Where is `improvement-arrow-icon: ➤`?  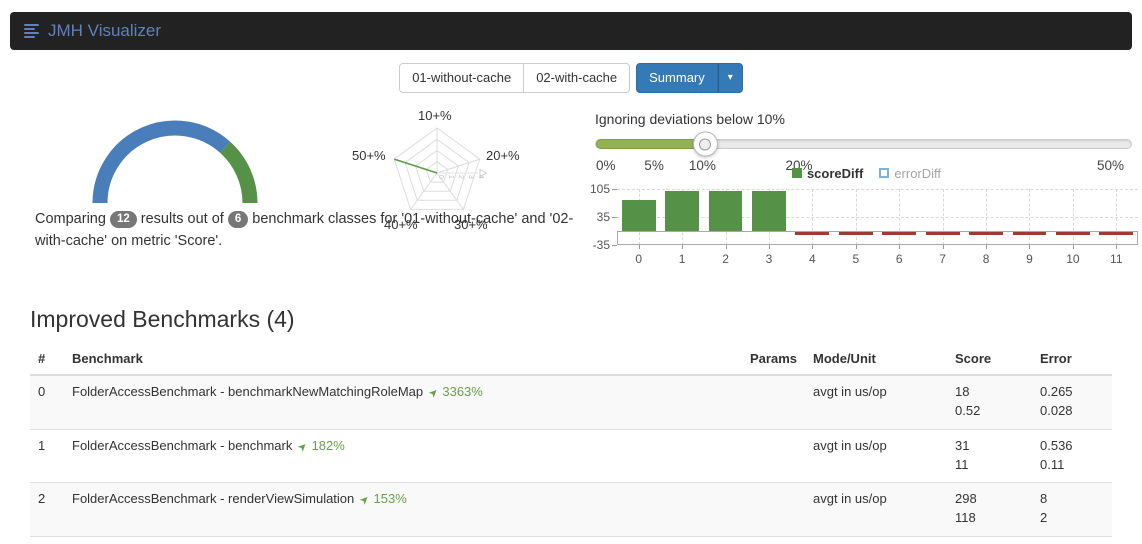 improvement-arrow-icon: ➤ is located at coordinates (303, 447).